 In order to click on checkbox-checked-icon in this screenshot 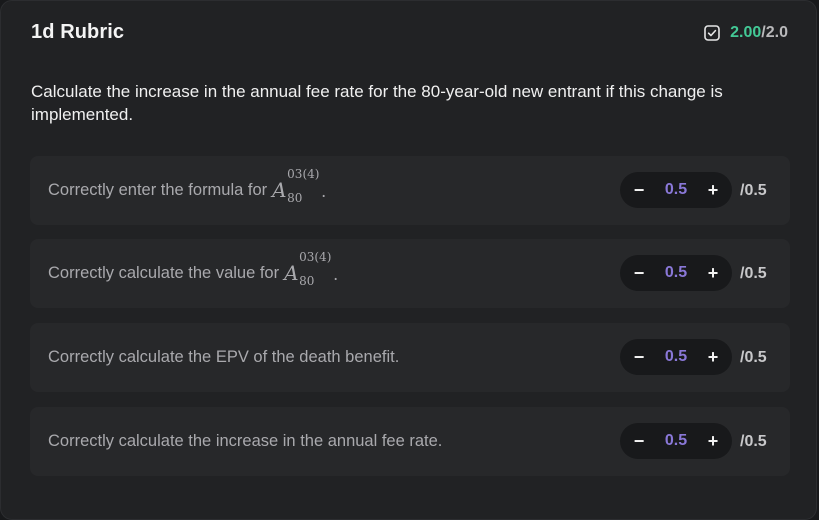, I will do `click(712, 33)`.